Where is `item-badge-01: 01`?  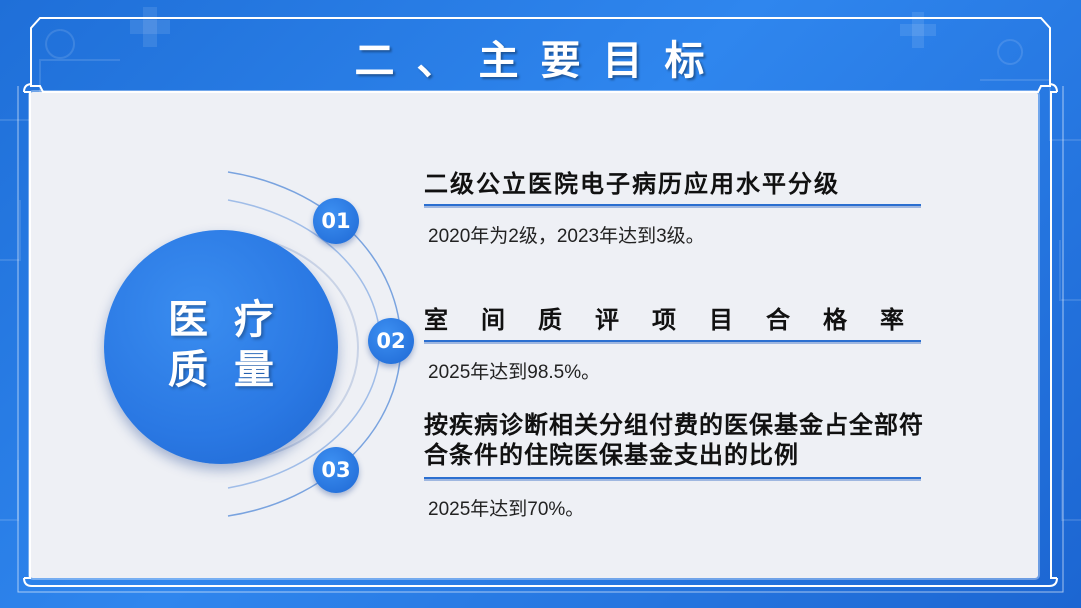 item-badge-01: 01 is located at coordinates (336, 221).